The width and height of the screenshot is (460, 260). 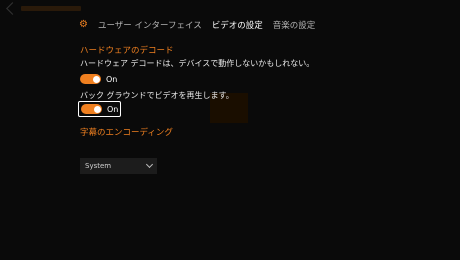 I want to click on hardware-decode-toggle, so click(x=90, y=79).